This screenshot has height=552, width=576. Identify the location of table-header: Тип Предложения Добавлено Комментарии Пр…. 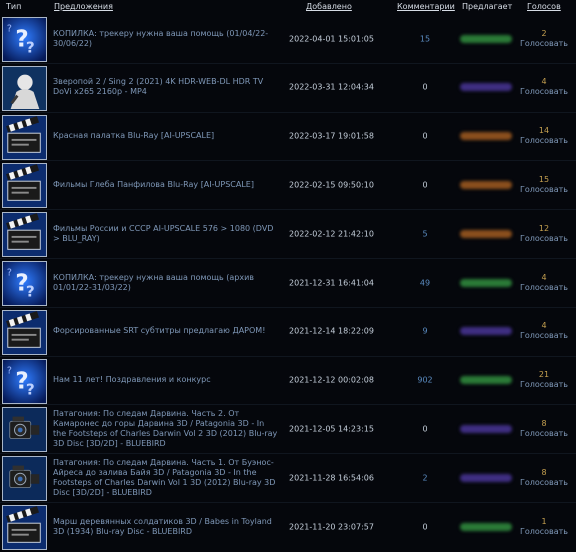
(288, 7).